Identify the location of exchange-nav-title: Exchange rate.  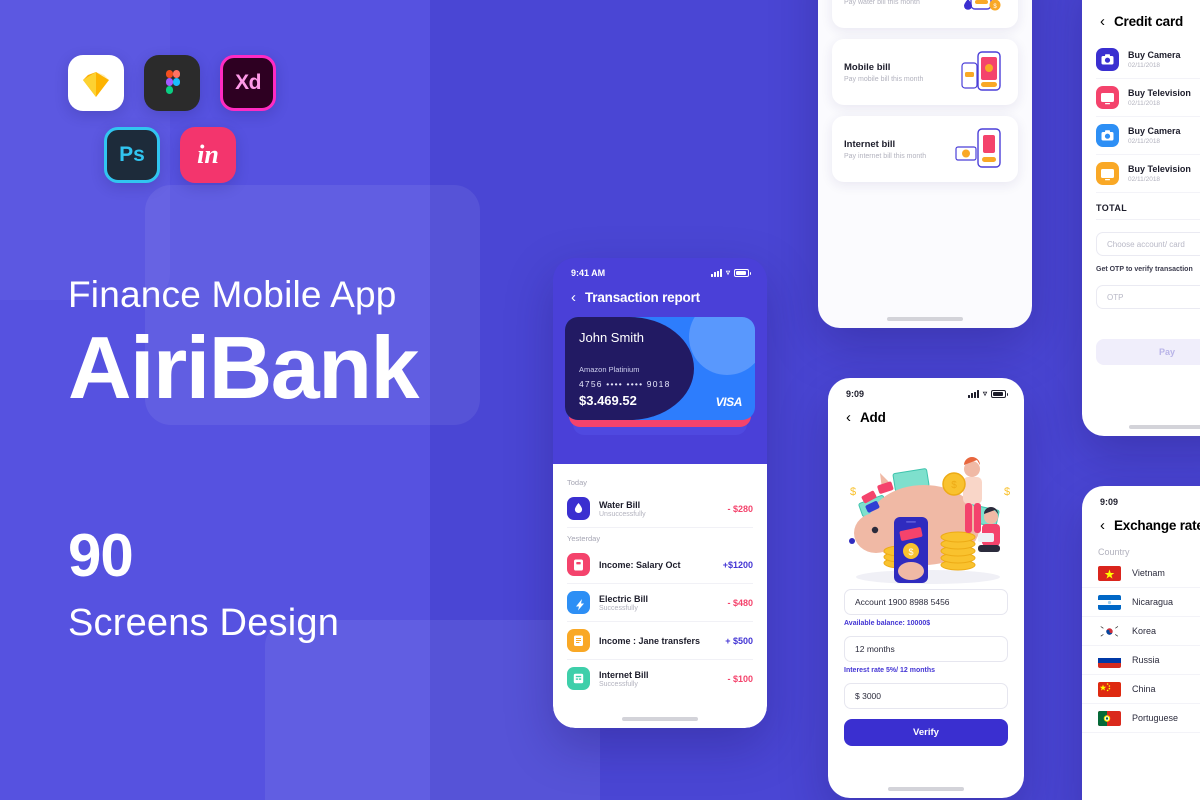
(1157, 525).